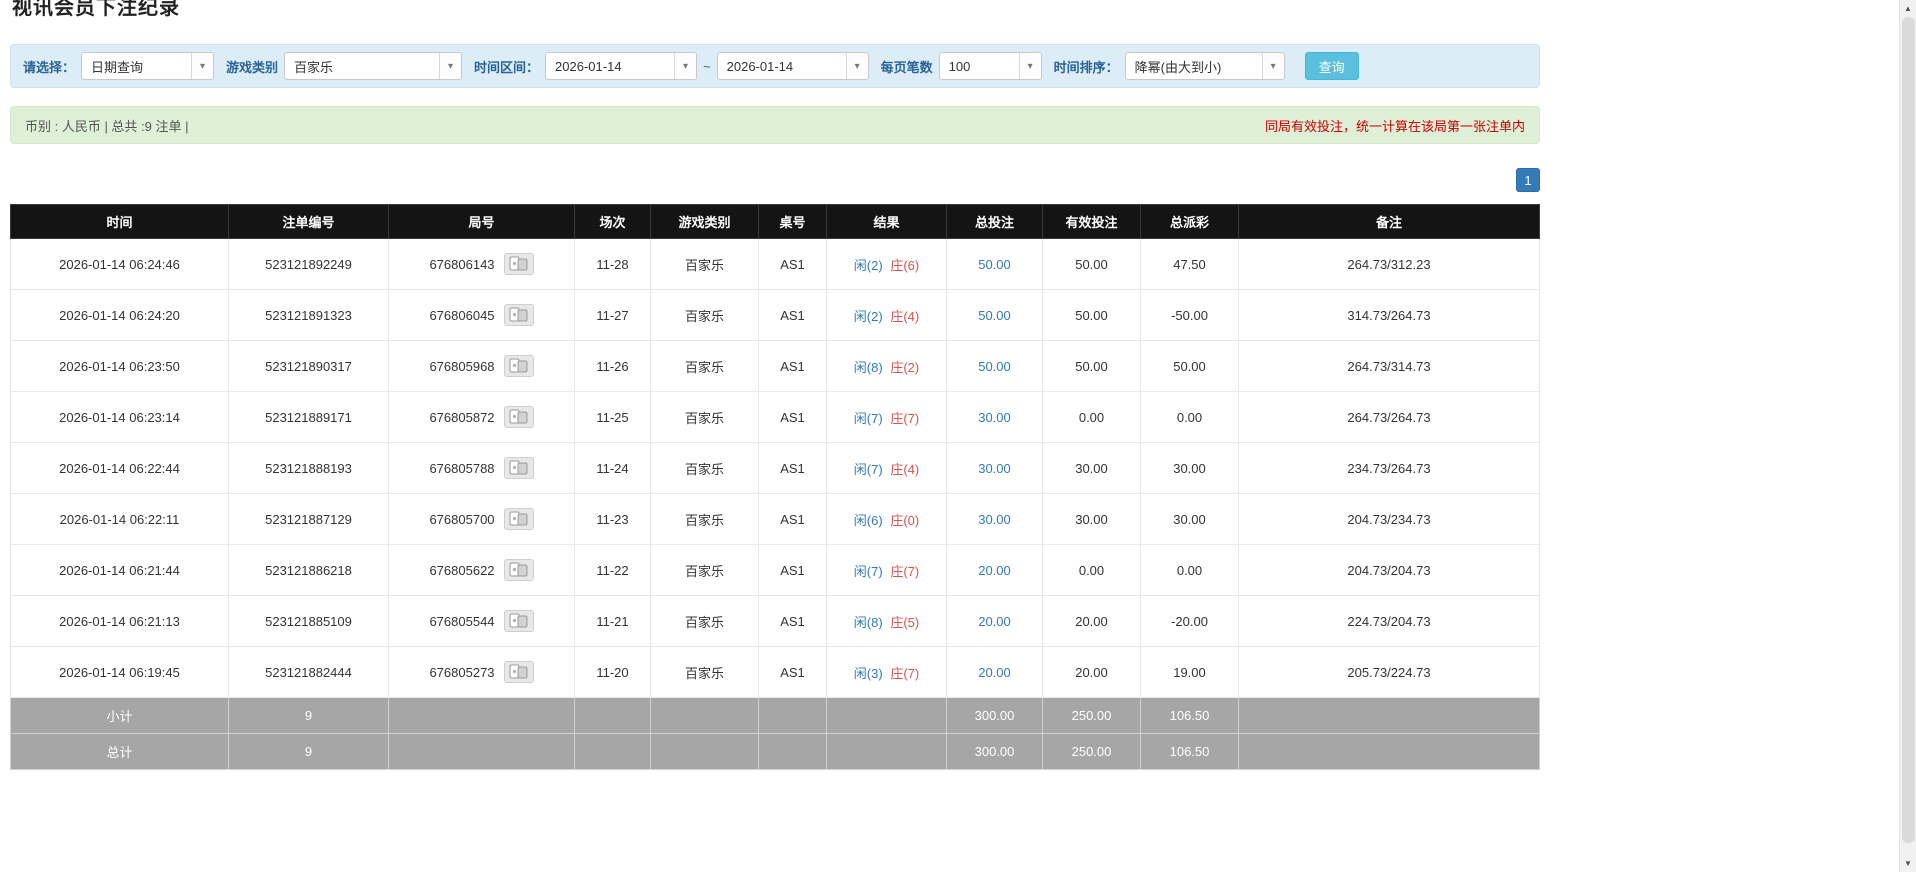  What do you see at coordinates (308, 519) in the screenshot?
I see `cell-bet-id: 523121887129` at bounding box center [308, 519].